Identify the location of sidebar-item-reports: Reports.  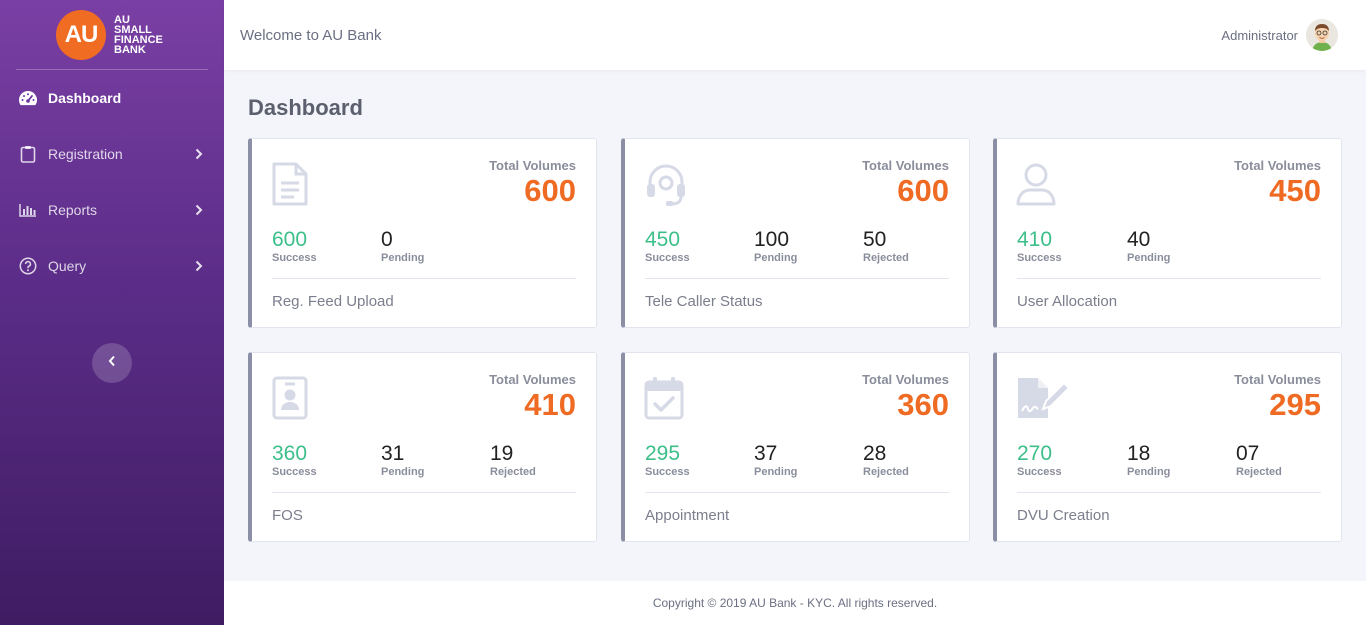
(112, 210).